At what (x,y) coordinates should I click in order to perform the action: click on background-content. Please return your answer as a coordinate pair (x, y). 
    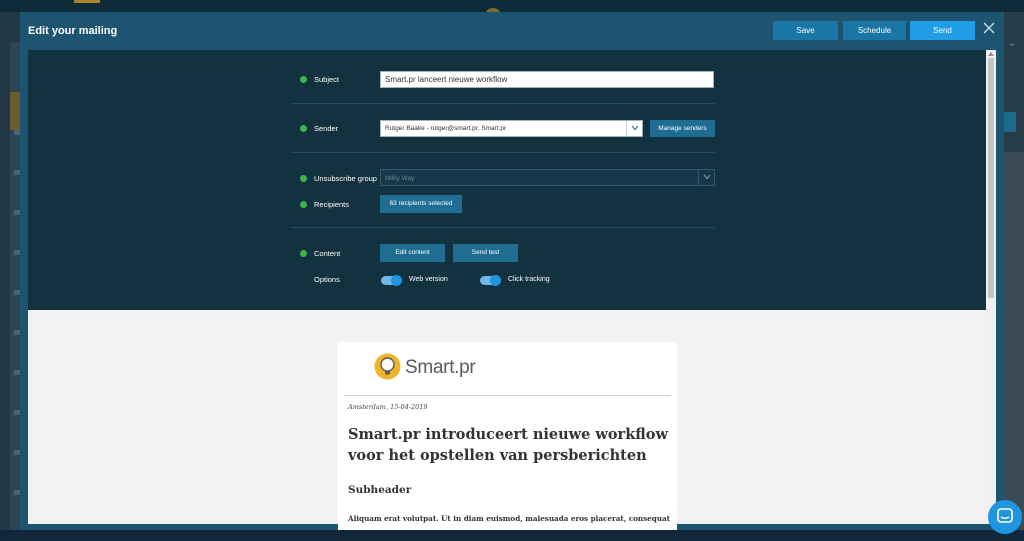
    Looking at the image, I should click on (1013, 346).